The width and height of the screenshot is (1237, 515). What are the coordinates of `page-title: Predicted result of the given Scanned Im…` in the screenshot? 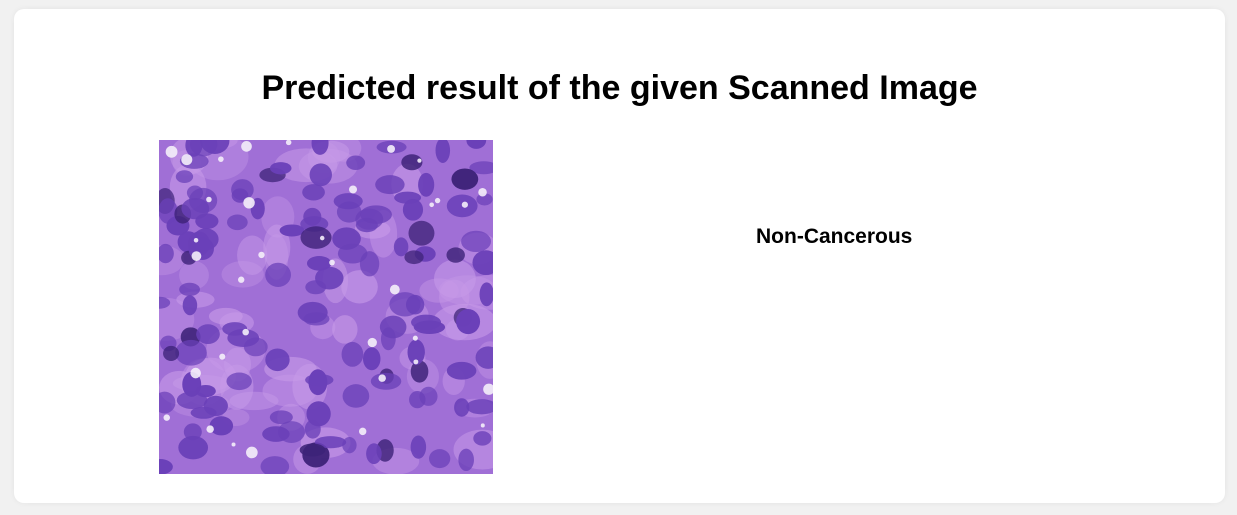 It's located at (619, 88).